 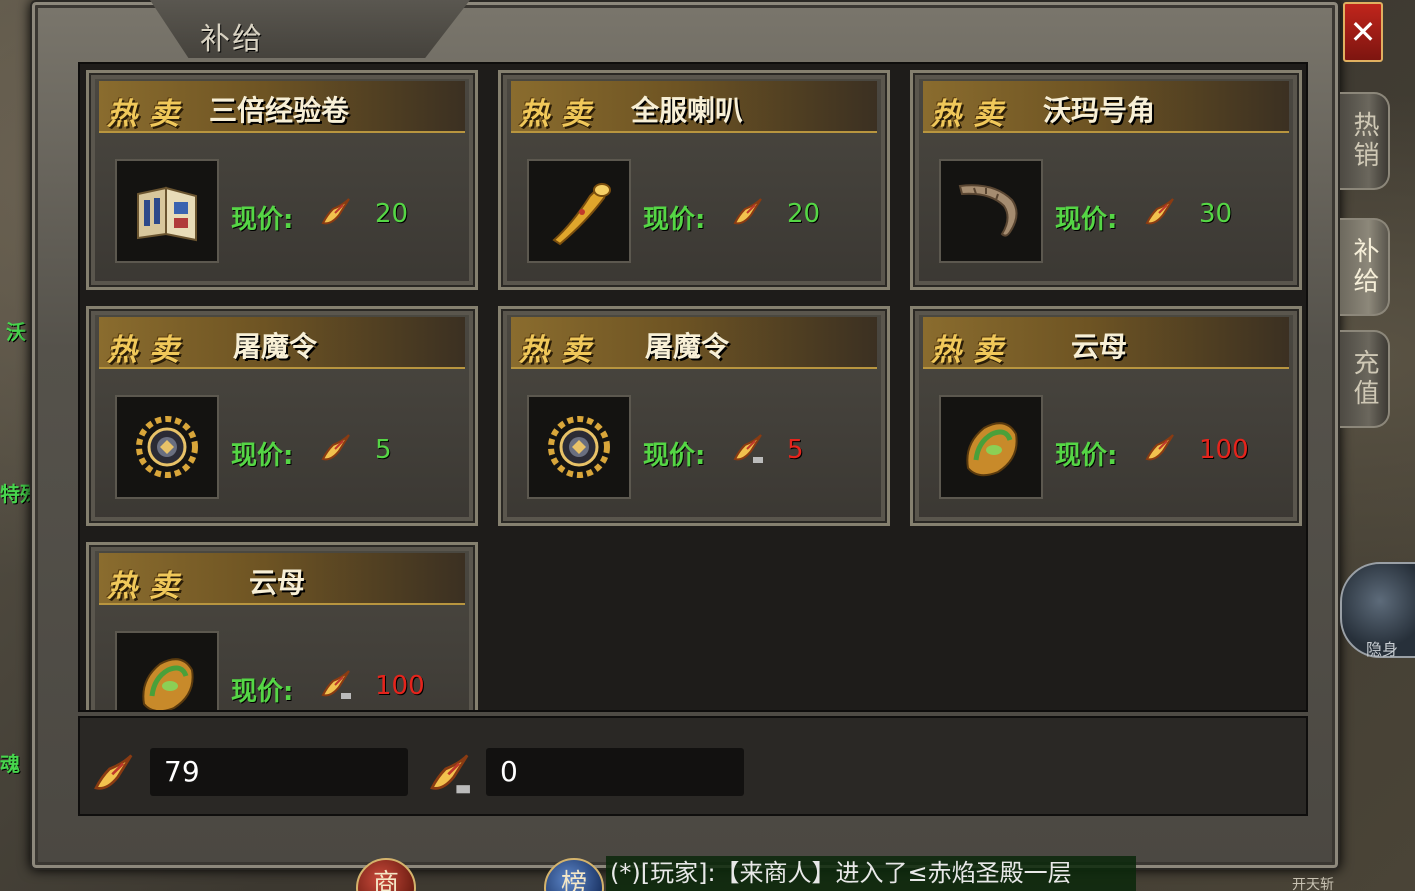 I want to click on item-name: 三倍经验卷, so click(x=279, y=110).